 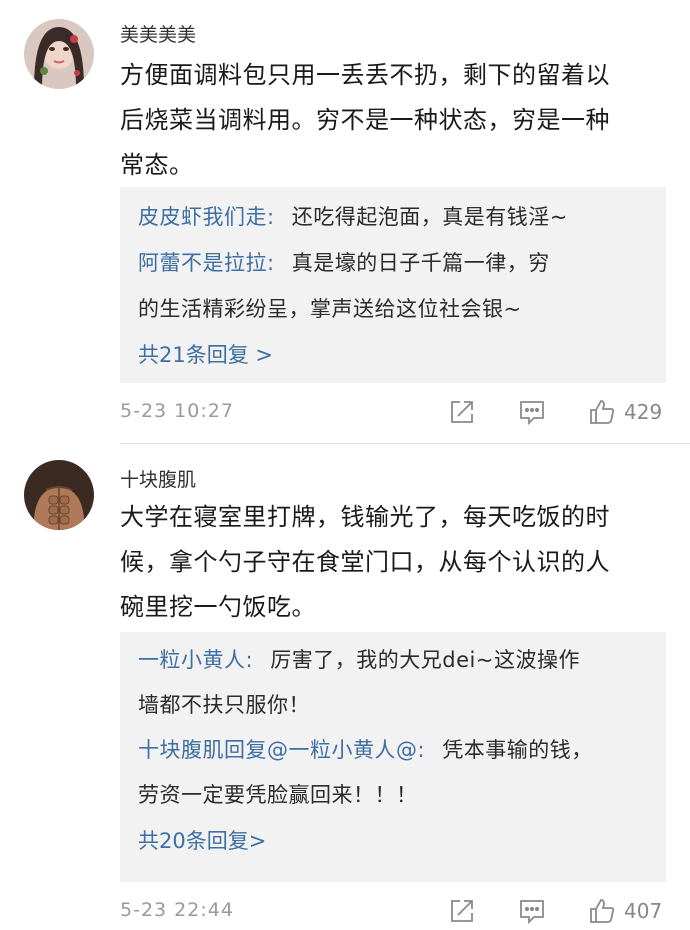 What do you see at coordinates (643, 412) in the screenshot?
I see `like-count: 429` at bounding box center [643, 412].